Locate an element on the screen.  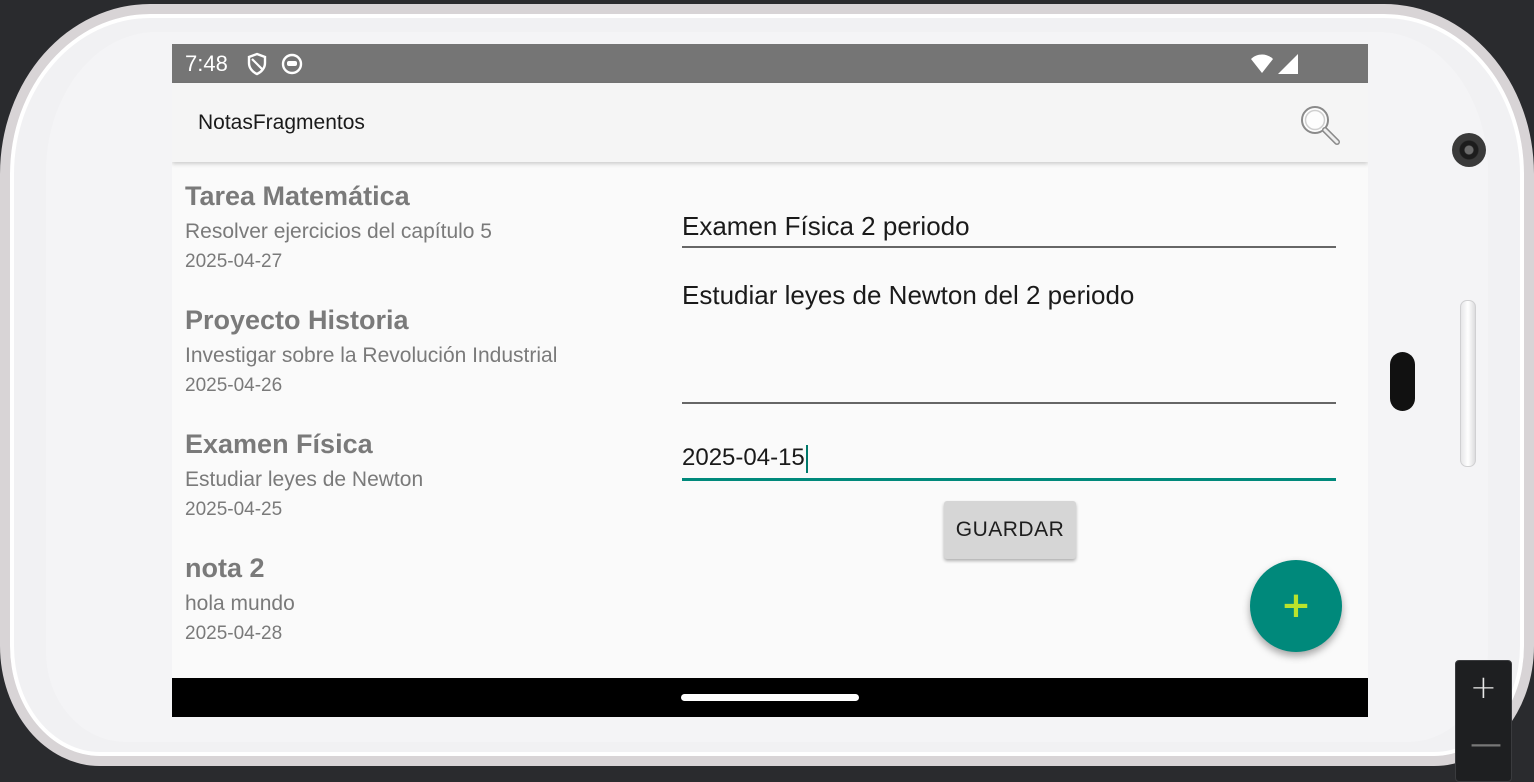
zoom-in-button: + is located at coordinates (1483, 687).